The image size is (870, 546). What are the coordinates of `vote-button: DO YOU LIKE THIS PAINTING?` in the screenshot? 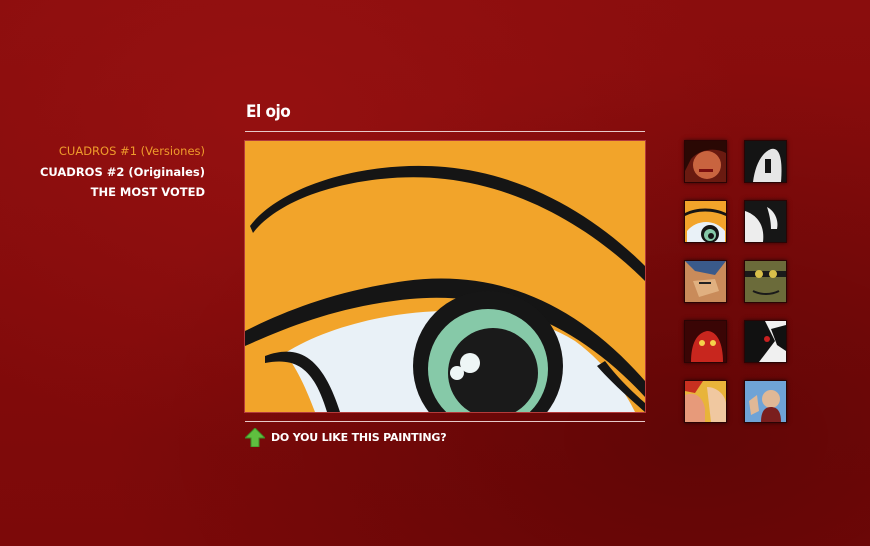 It's located at (346, 437).